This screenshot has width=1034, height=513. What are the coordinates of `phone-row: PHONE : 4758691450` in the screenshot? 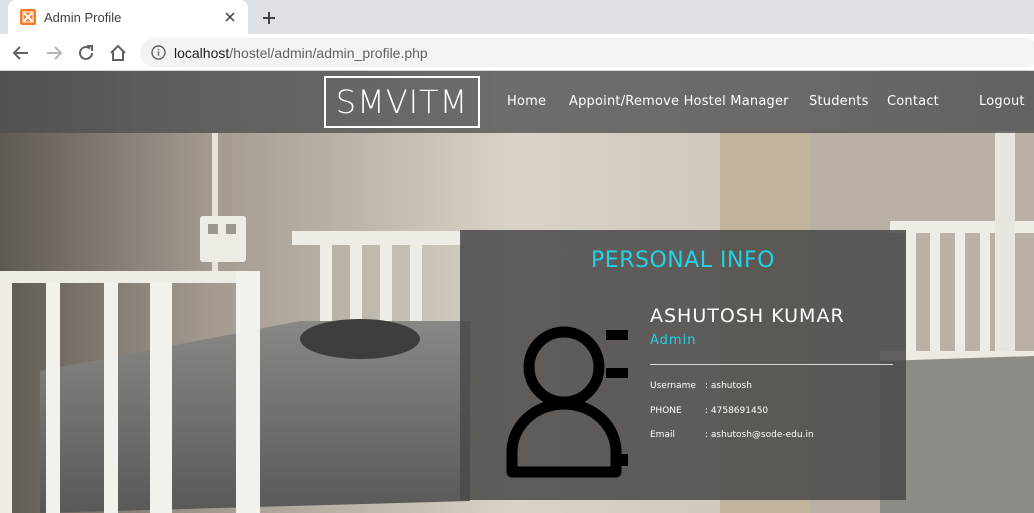 It's located at (709, 411).